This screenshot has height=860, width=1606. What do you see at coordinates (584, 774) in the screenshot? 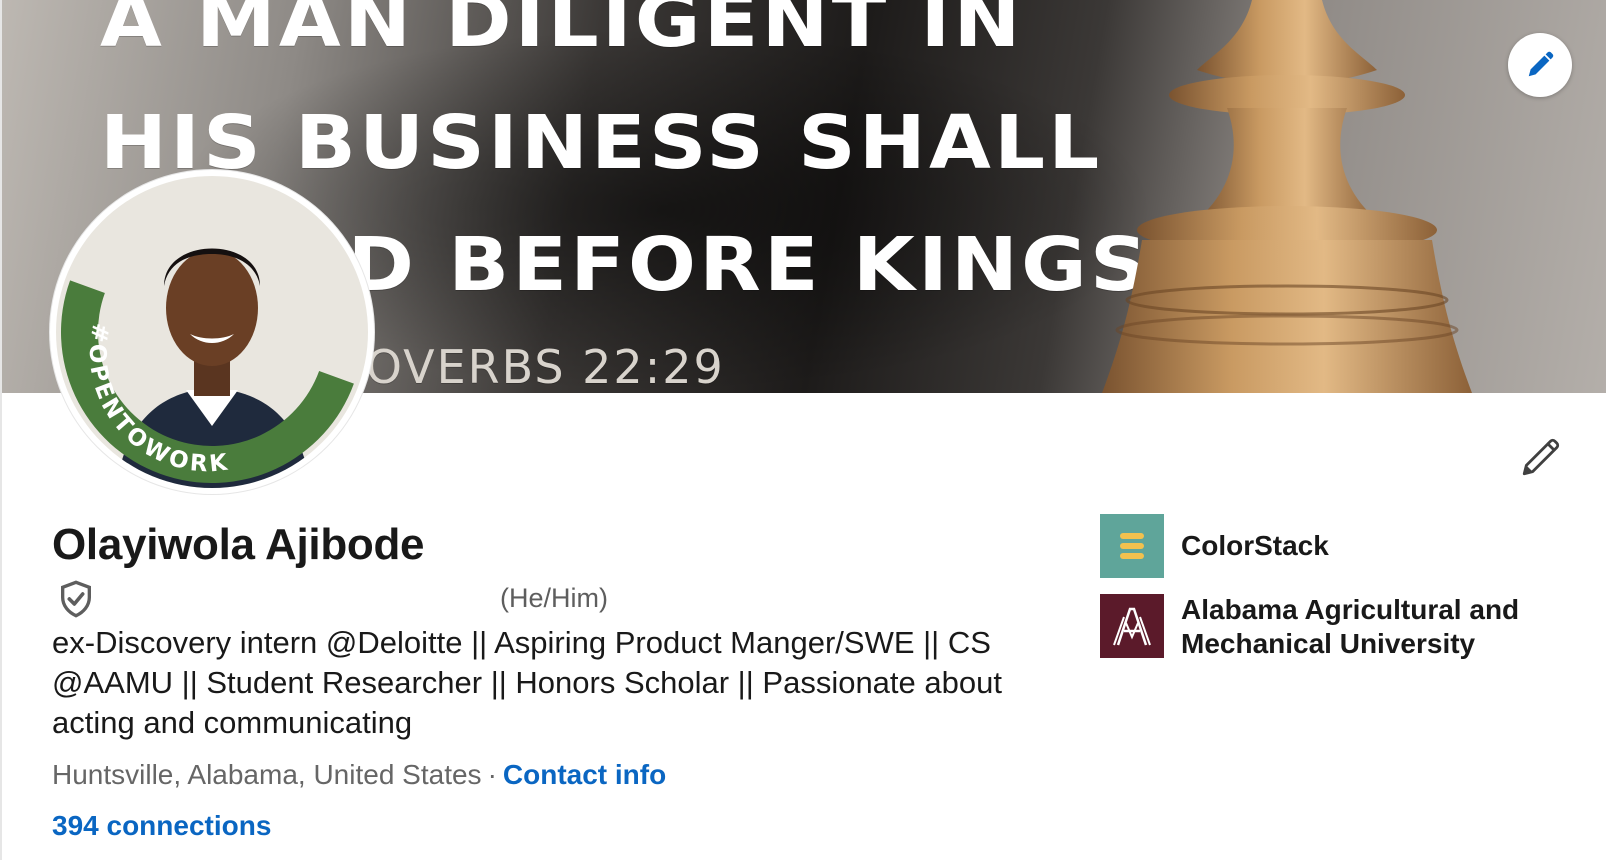
I see `contact-info-link: Contact info` at bounding box center [584, 774].